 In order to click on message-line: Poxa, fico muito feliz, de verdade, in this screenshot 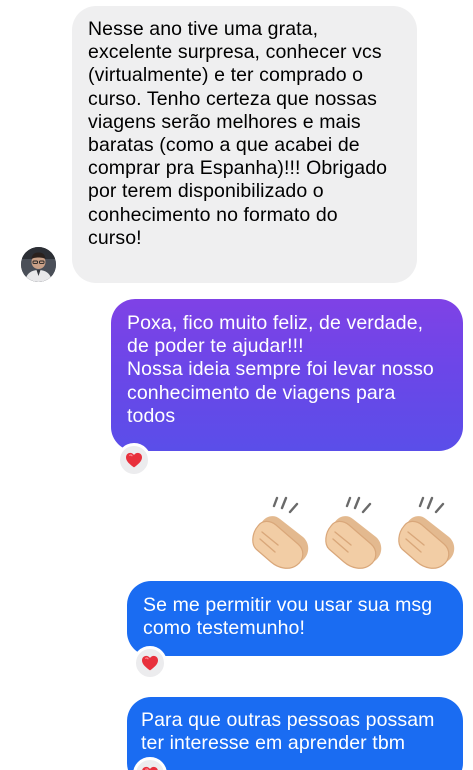, I will do `click(275, 323)`.